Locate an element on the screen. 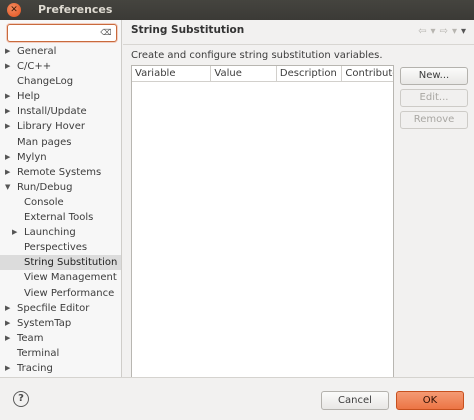 The width and height of the screenshot is (474, 420). tree-item-label: Terminal is located at coordinates (38, 353).